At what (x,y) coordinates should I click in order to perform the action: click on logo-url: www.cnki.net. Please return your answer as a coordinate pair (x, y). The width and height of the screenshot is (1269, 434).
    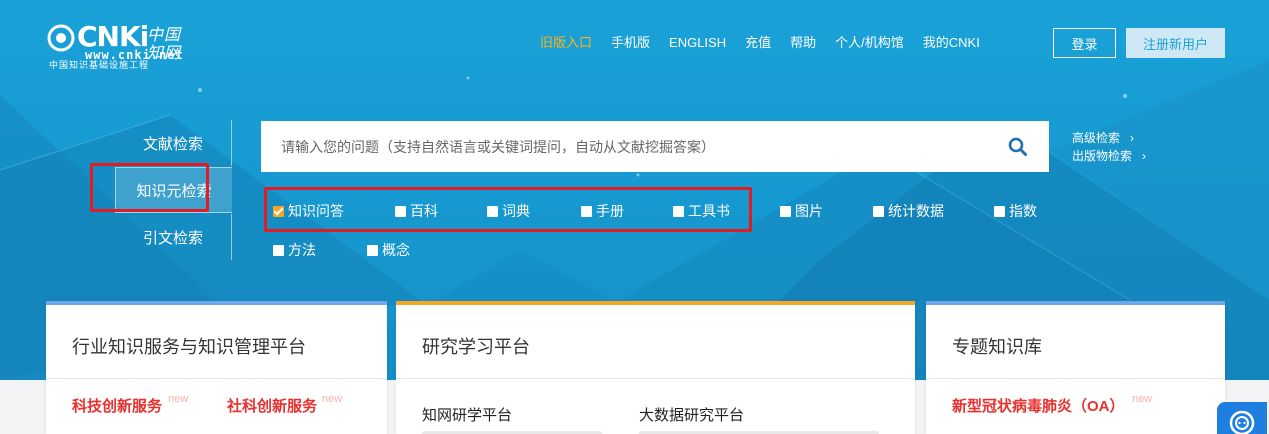
    Looking at the image, I should click on (134, 55).